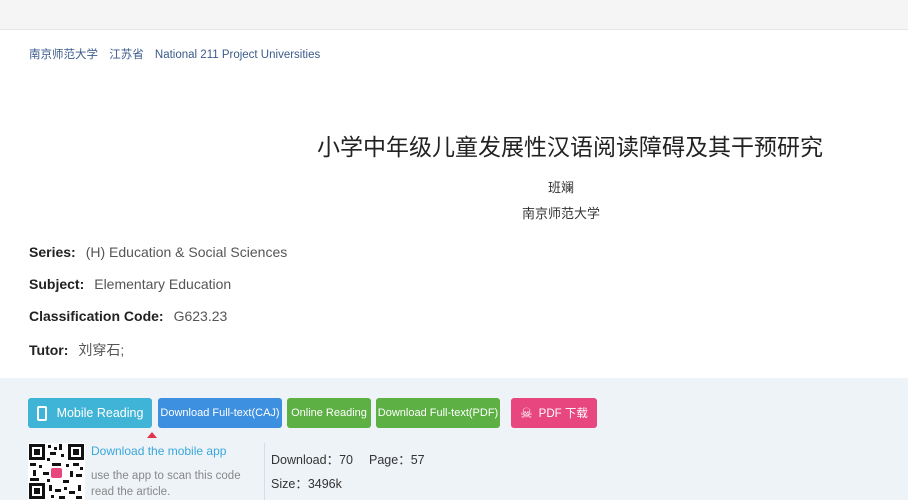  Describe the element at coordinates (200, 316) in the screenshot. I see `classification-value: G623.23` at that location.